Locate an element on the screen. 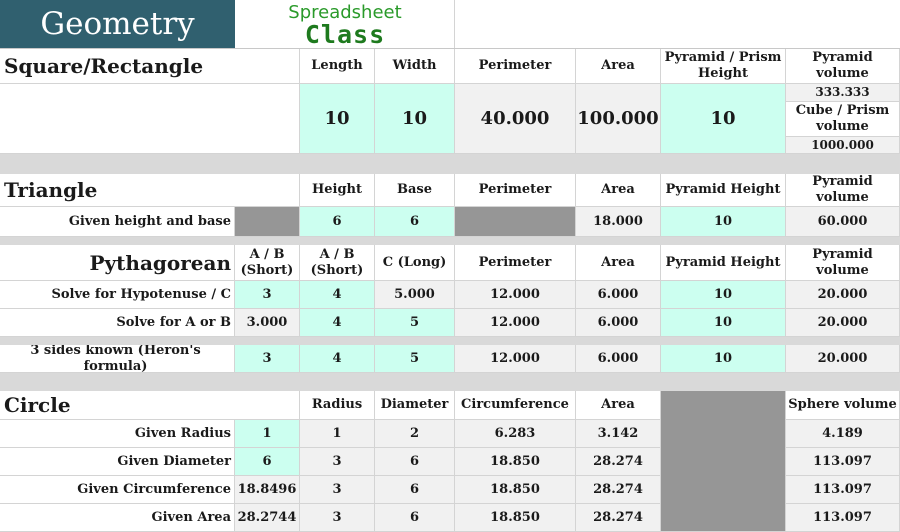 This screenshot has width=900, height=532. circle-area-output: 3.142 is located at coordinates (618, 434).